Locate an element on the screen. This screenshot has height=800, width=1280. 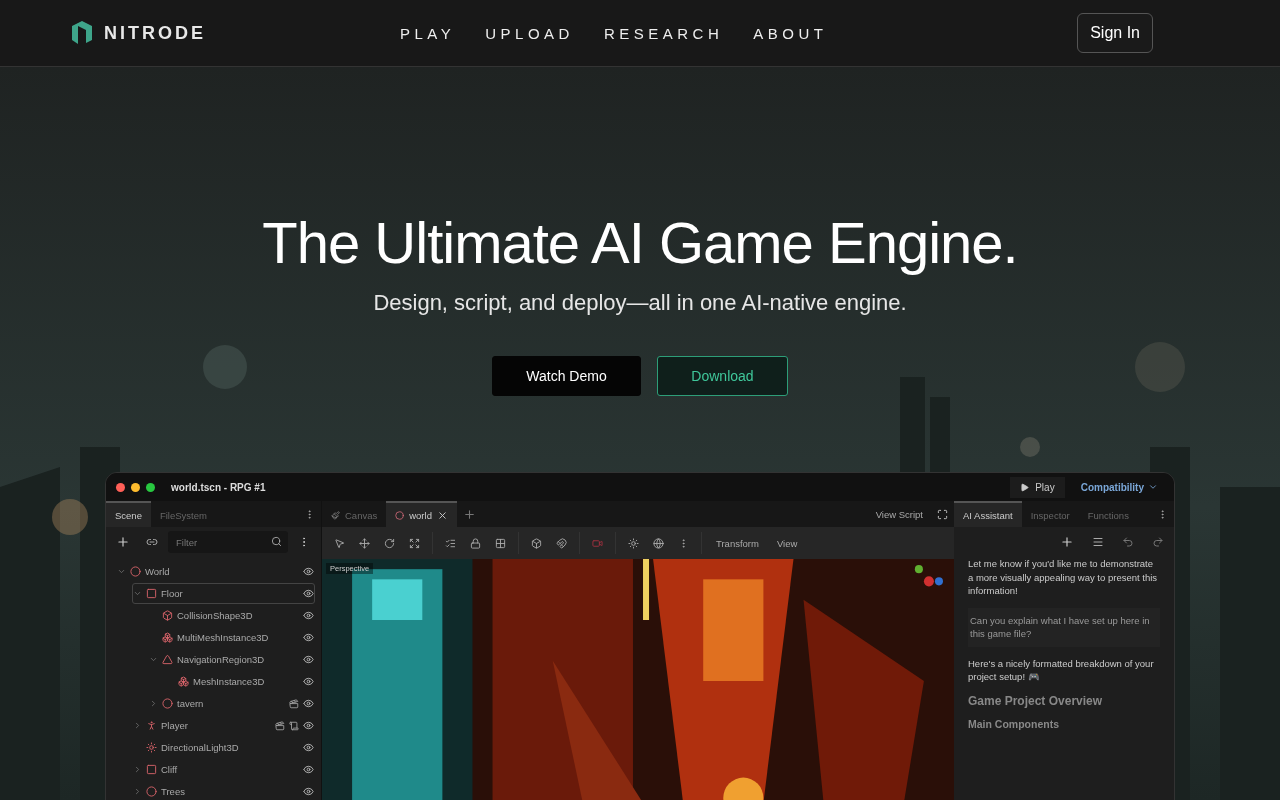
nav-link: ABOUT is located at coordinates (790, 33).